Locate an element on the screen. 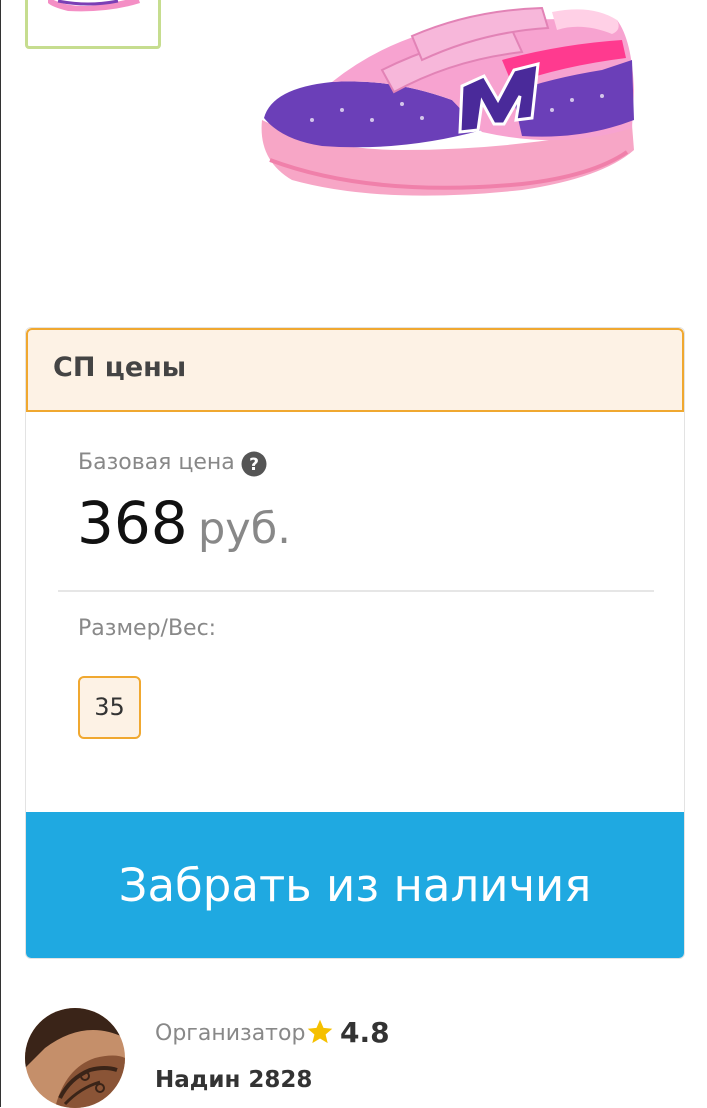 Image resolution: width=707 pixels, height=1108 pixels. star-icon is located at coordinates (320, 1031).